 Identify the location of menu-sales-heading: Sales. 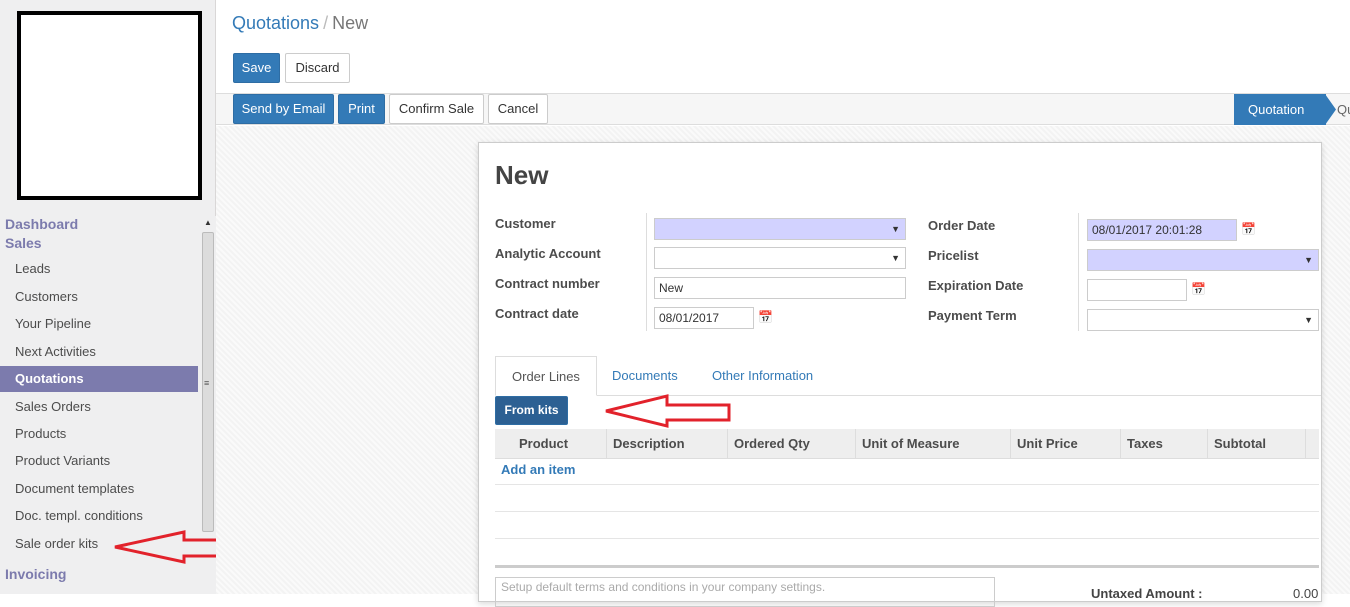
(23, 243).